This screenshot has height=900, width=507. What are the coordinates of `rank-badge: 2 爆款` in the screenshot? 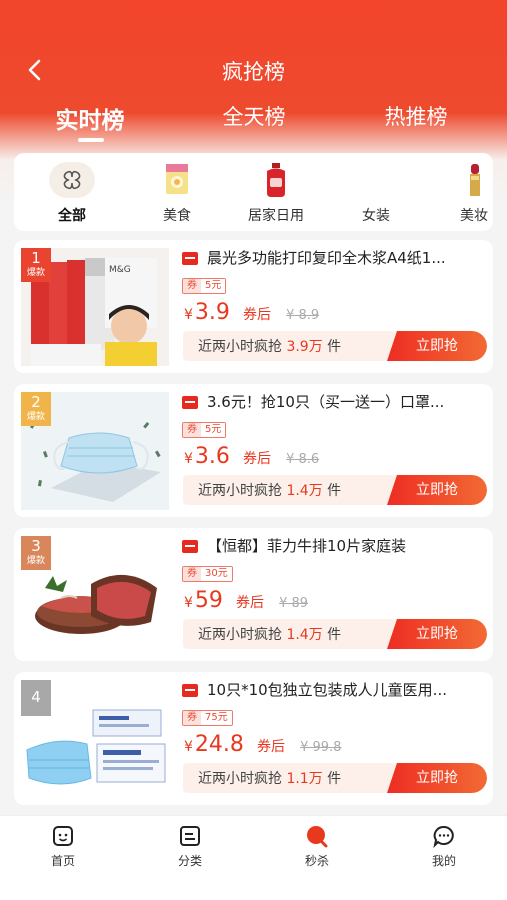 It's located at (36, 409).